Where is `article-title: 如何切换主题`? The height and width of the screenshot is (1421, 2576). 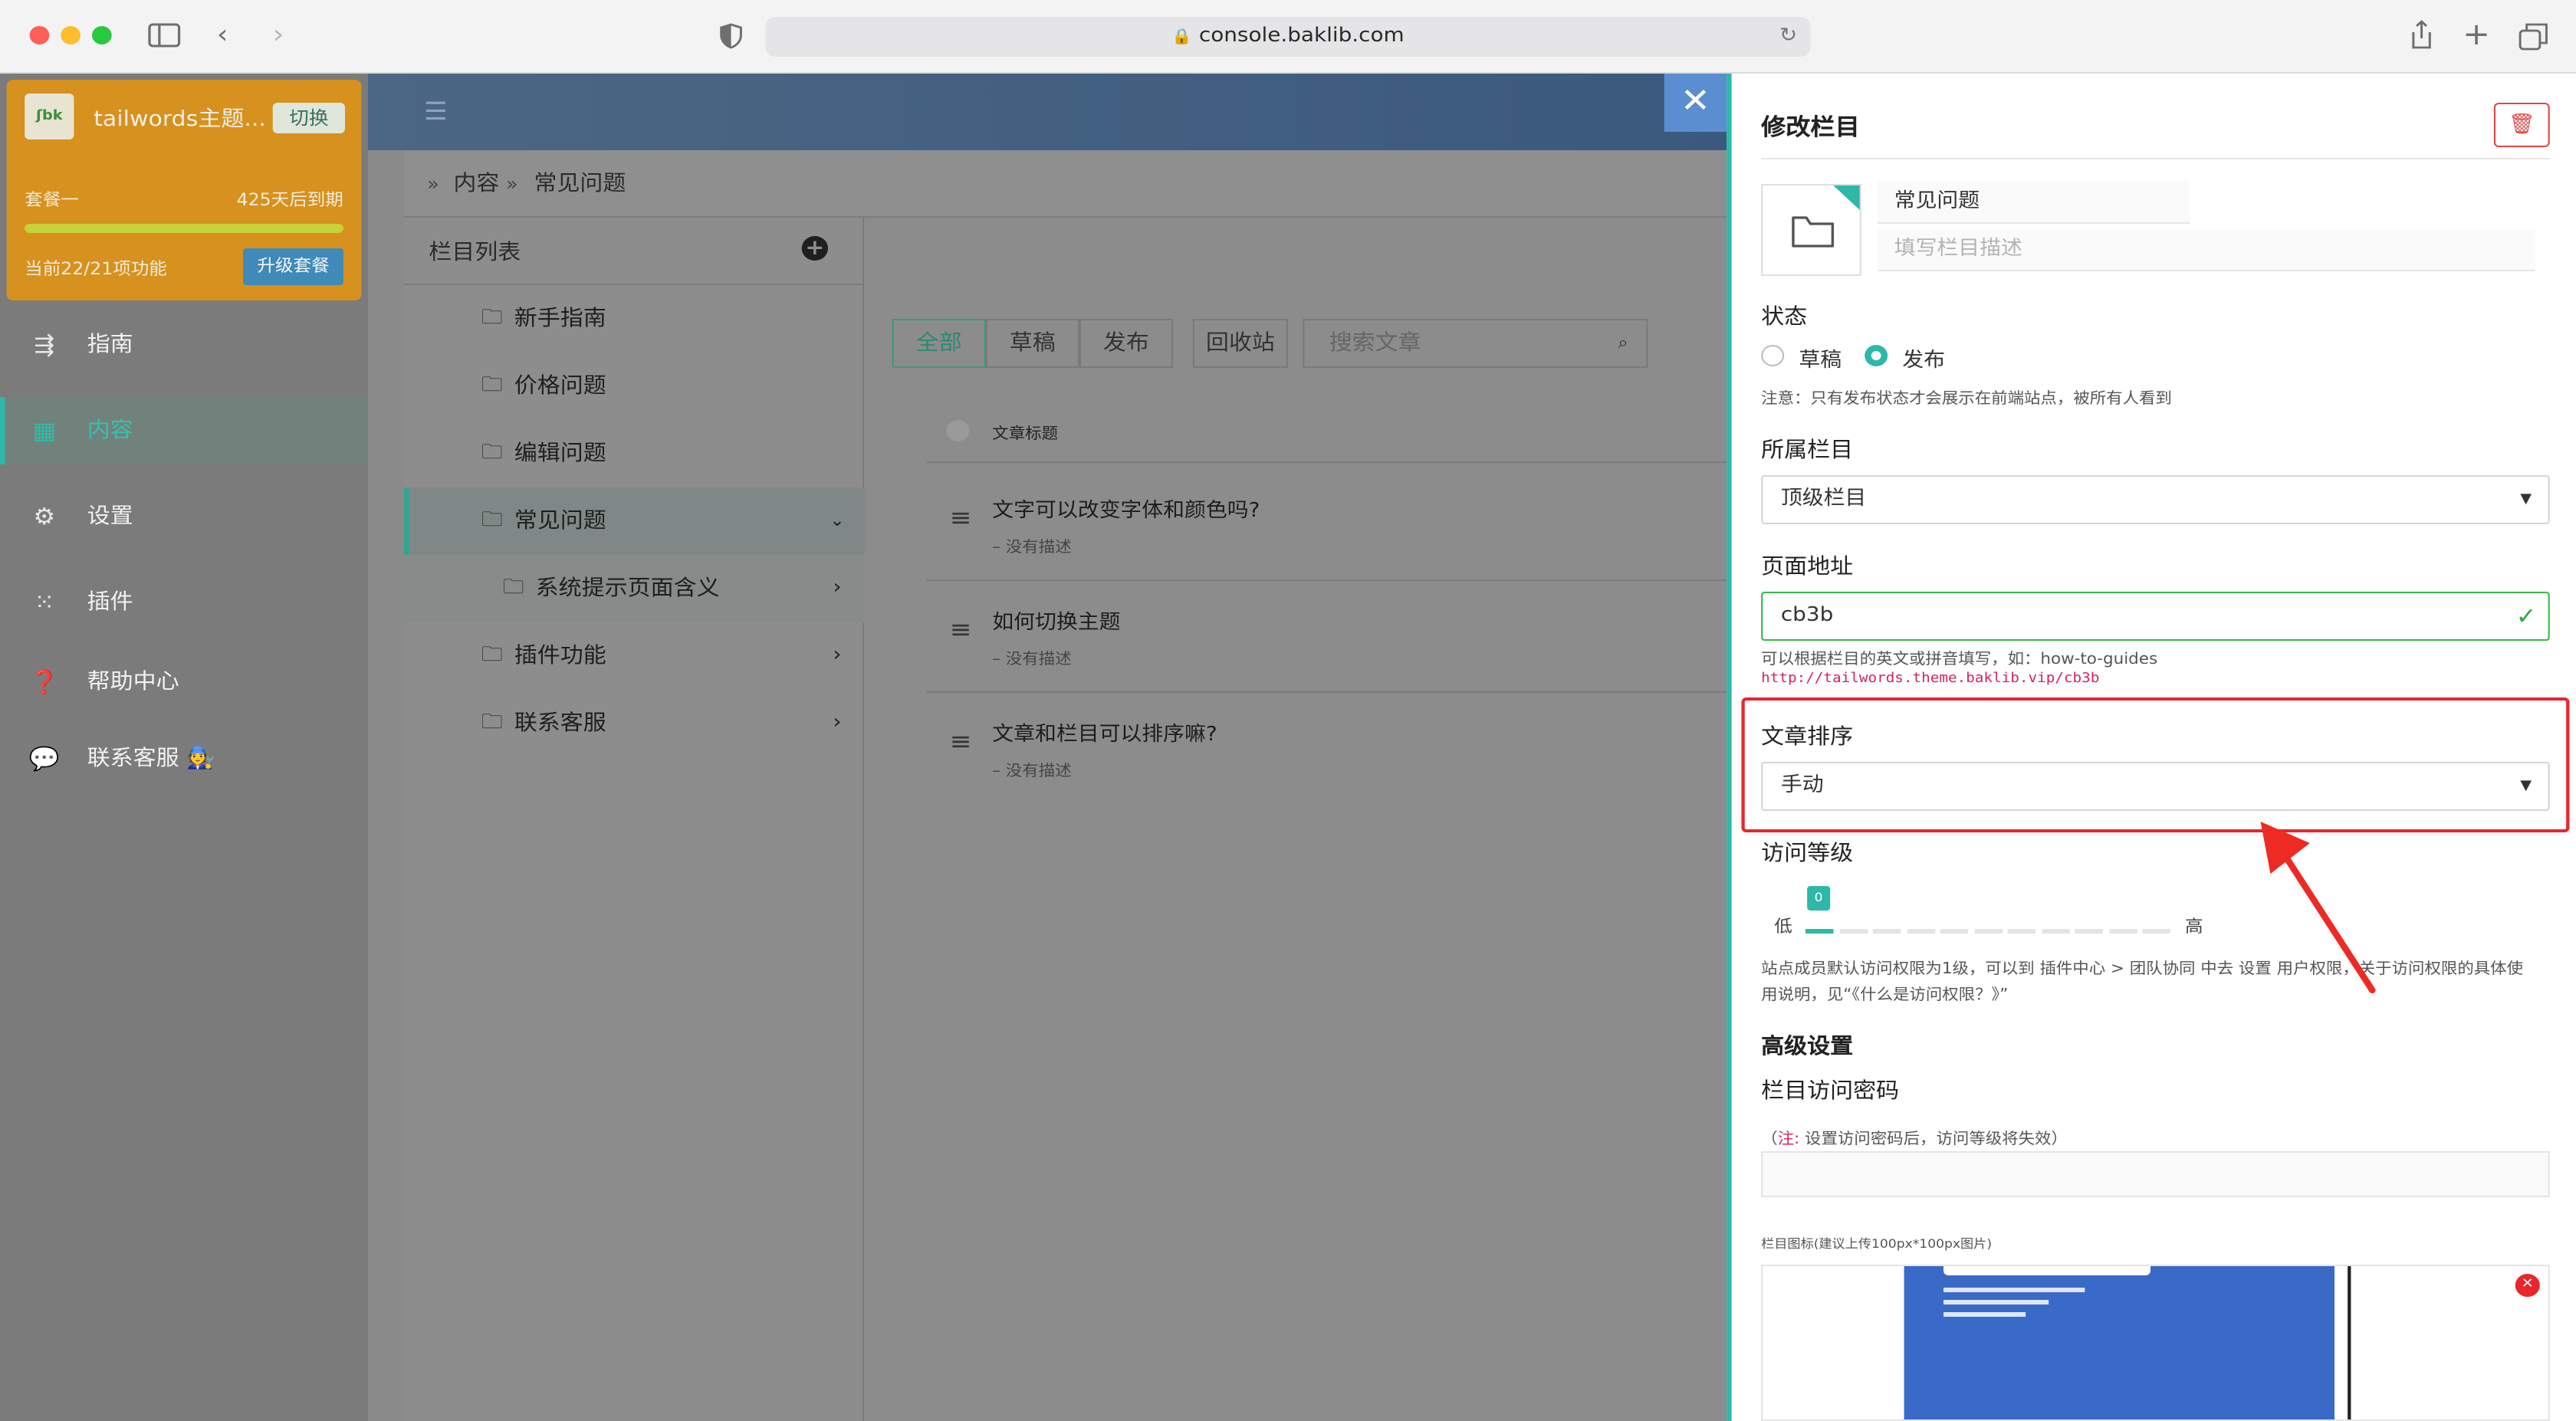 article-title: 如何切换主题 is located at coordinates (1056, 620).